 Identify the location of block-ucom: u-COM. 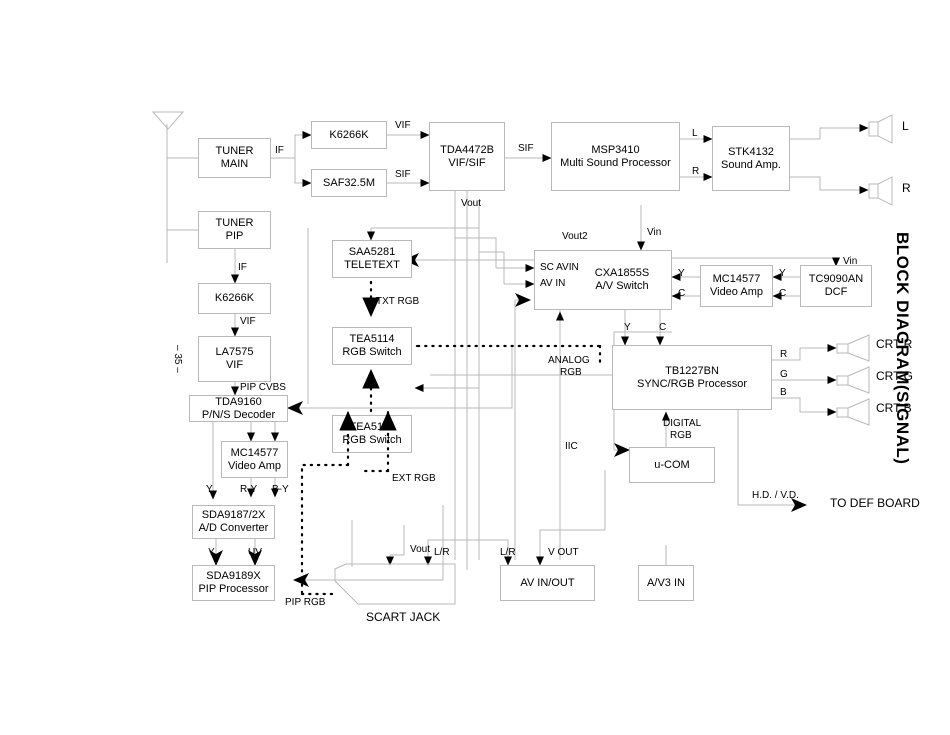
(672, 465).